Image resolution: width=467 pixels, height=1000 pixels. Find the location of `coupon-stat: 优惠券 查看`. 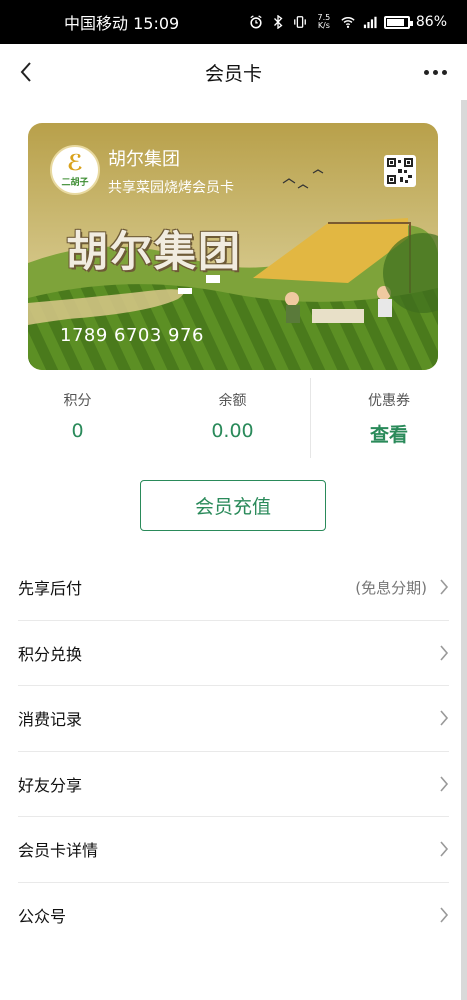

coupon-stat: 优惠券 查看 is located at coordinates (388, 418).